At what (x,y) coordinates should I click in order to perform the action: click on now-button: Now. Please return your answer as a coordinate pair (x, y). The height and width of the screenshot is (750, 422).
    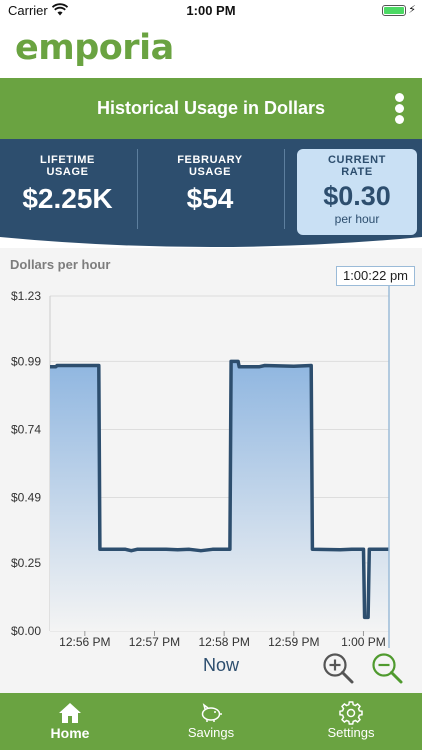
    Looking at the image, I should click on (221, 665).